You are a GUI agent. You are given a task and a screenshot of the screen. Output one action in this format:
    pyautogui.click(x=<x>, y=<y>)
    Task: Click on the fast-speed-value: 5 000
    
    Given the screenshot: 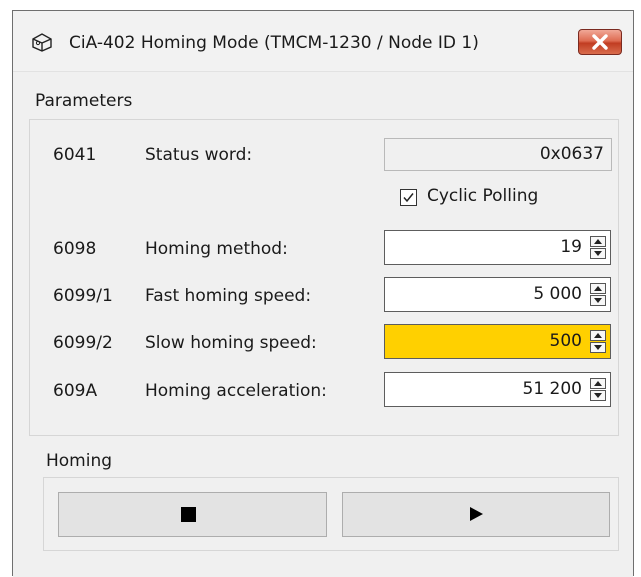 What is the action you would take?
    pyautogui.click(x=557, y=294)
    